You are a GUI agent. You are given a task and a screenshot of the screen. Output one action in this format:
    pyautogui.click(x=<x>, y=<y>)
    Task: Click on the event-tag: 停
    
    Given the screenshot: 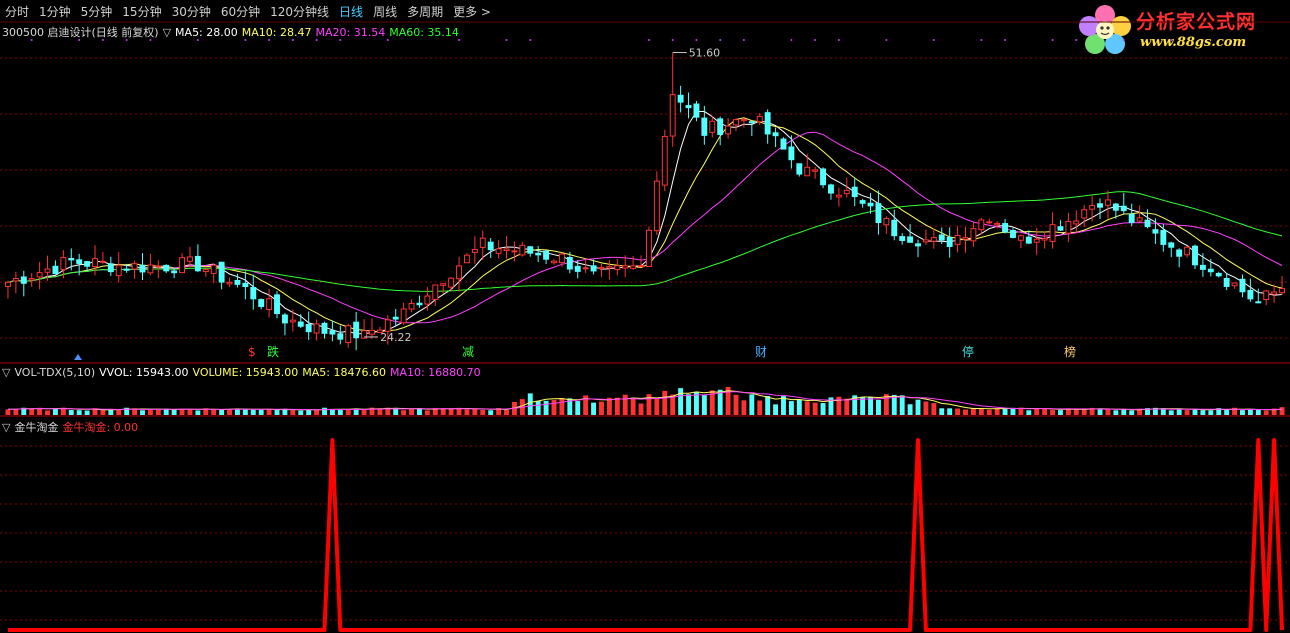 What is the action you would take?
    pyautogui.click(x=968, y=351)
    